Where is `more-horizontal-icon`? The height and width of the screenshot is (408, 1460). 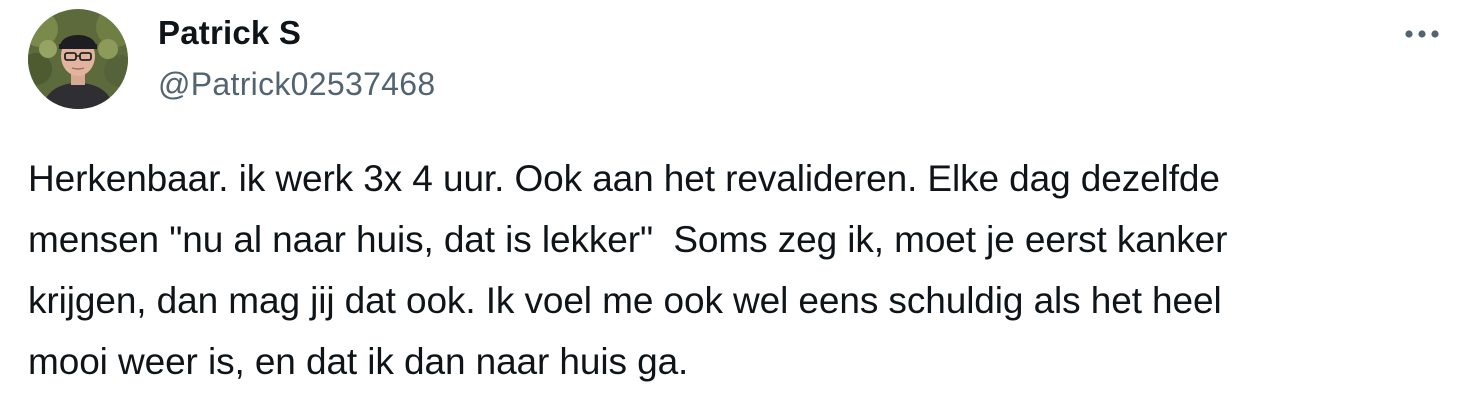
more-horizontal-icon is located at coordinates (1422, 34).